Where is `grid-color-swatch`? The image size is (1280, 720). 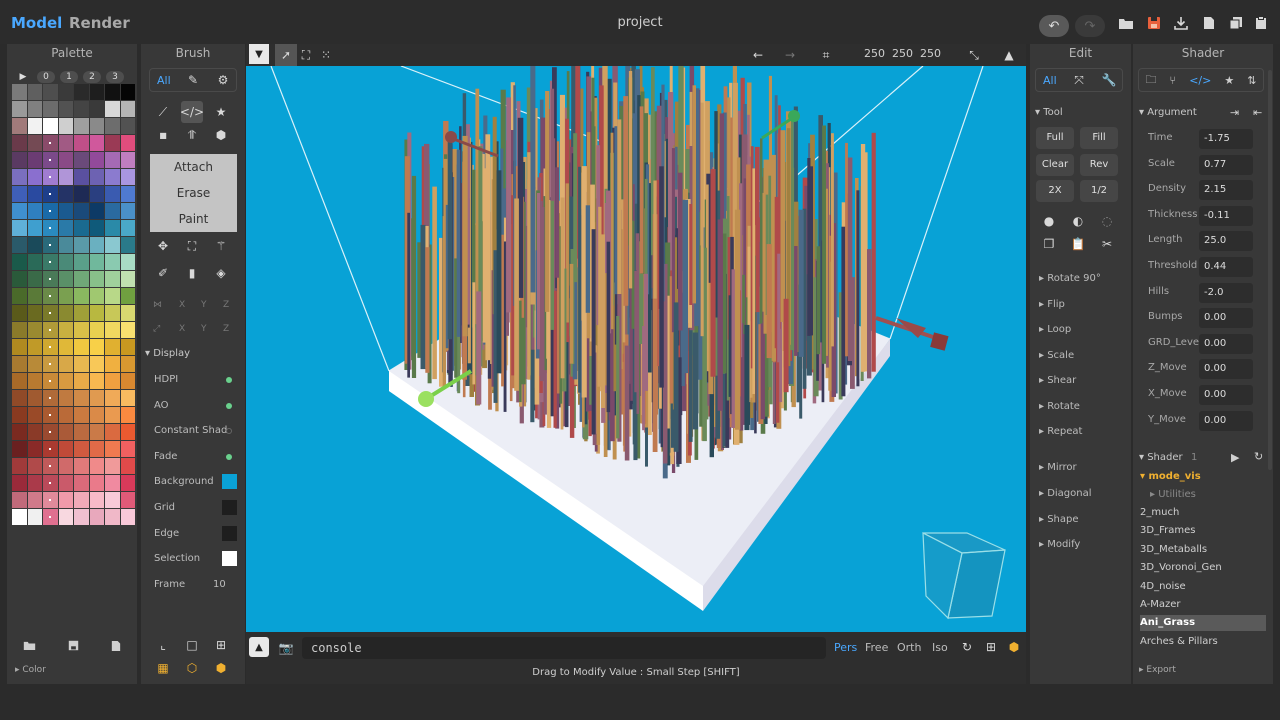 grid-color-swatch is located at coordinates (229, 507).